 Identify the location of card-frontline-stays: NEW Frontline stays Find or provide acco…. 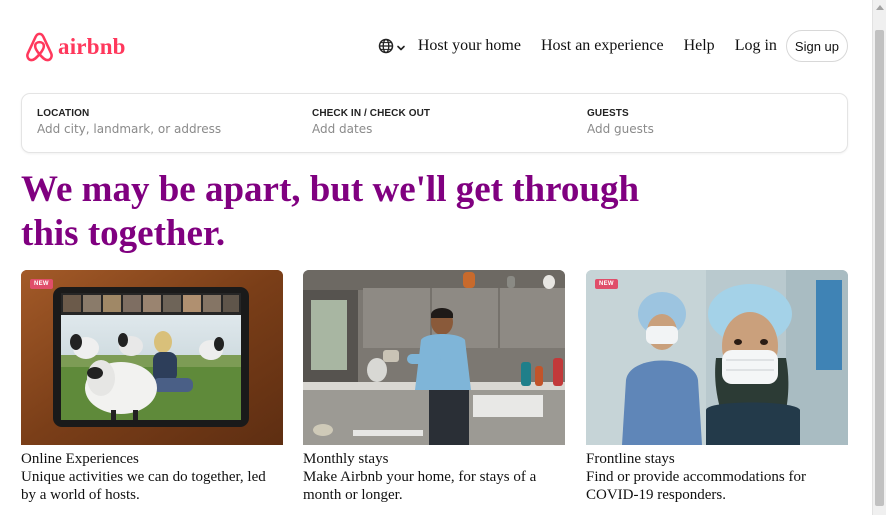
(717, 387).